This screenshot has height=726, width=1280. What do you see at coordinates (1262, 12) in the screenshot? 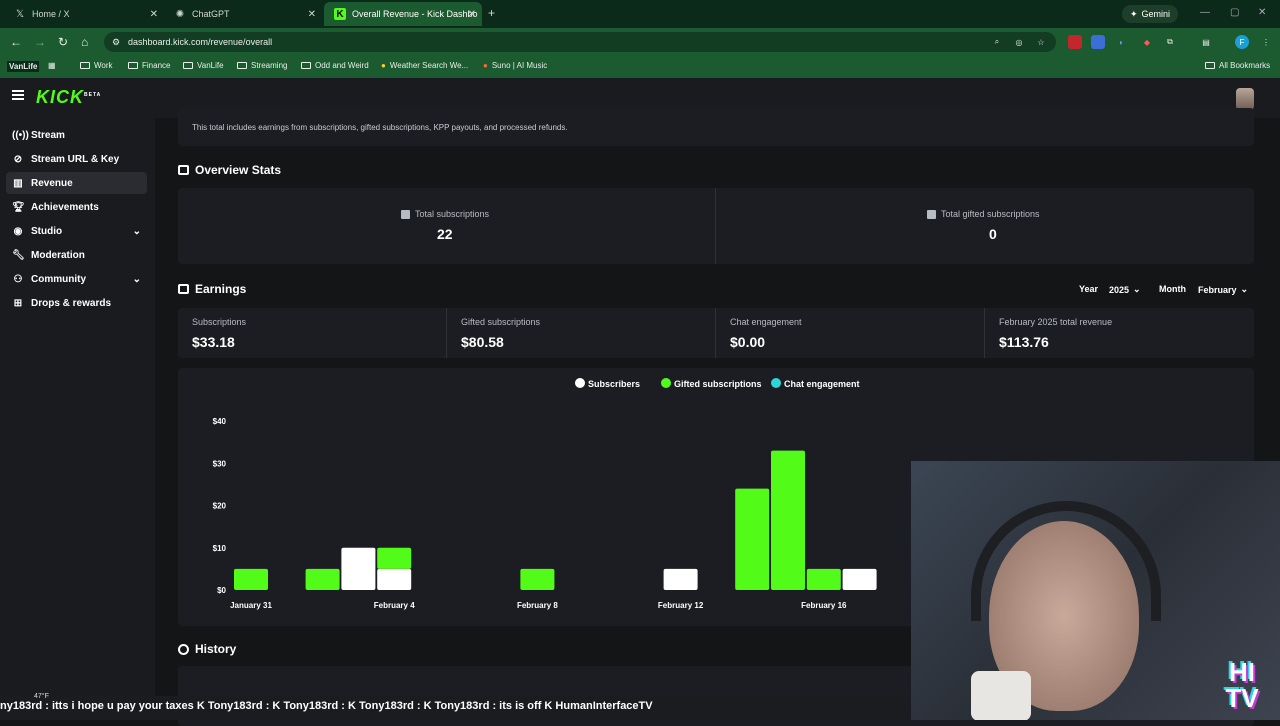
I see `close-window-button: ✕` at bounding box center [1262, 12].